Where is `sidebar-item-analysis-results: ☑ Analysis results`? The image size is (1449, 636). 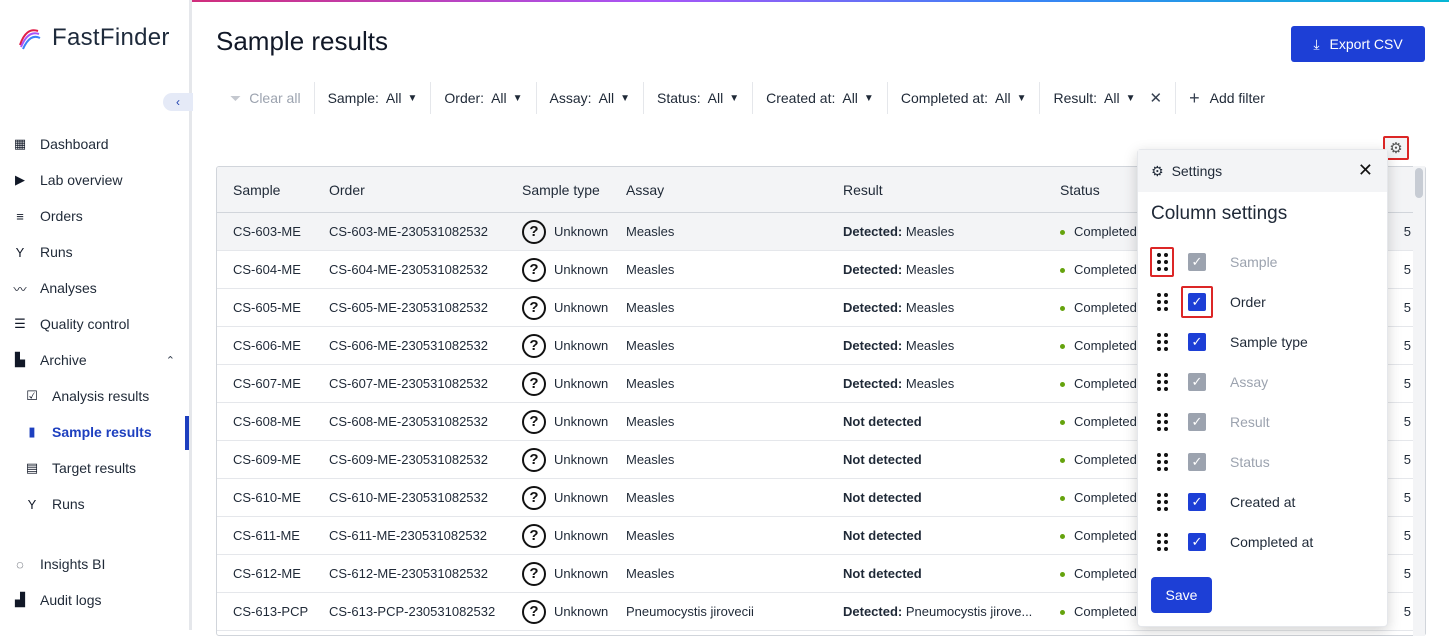 sidebar-item-analysis-results: ☑ Analysis results is located at coordinates (94, 396).